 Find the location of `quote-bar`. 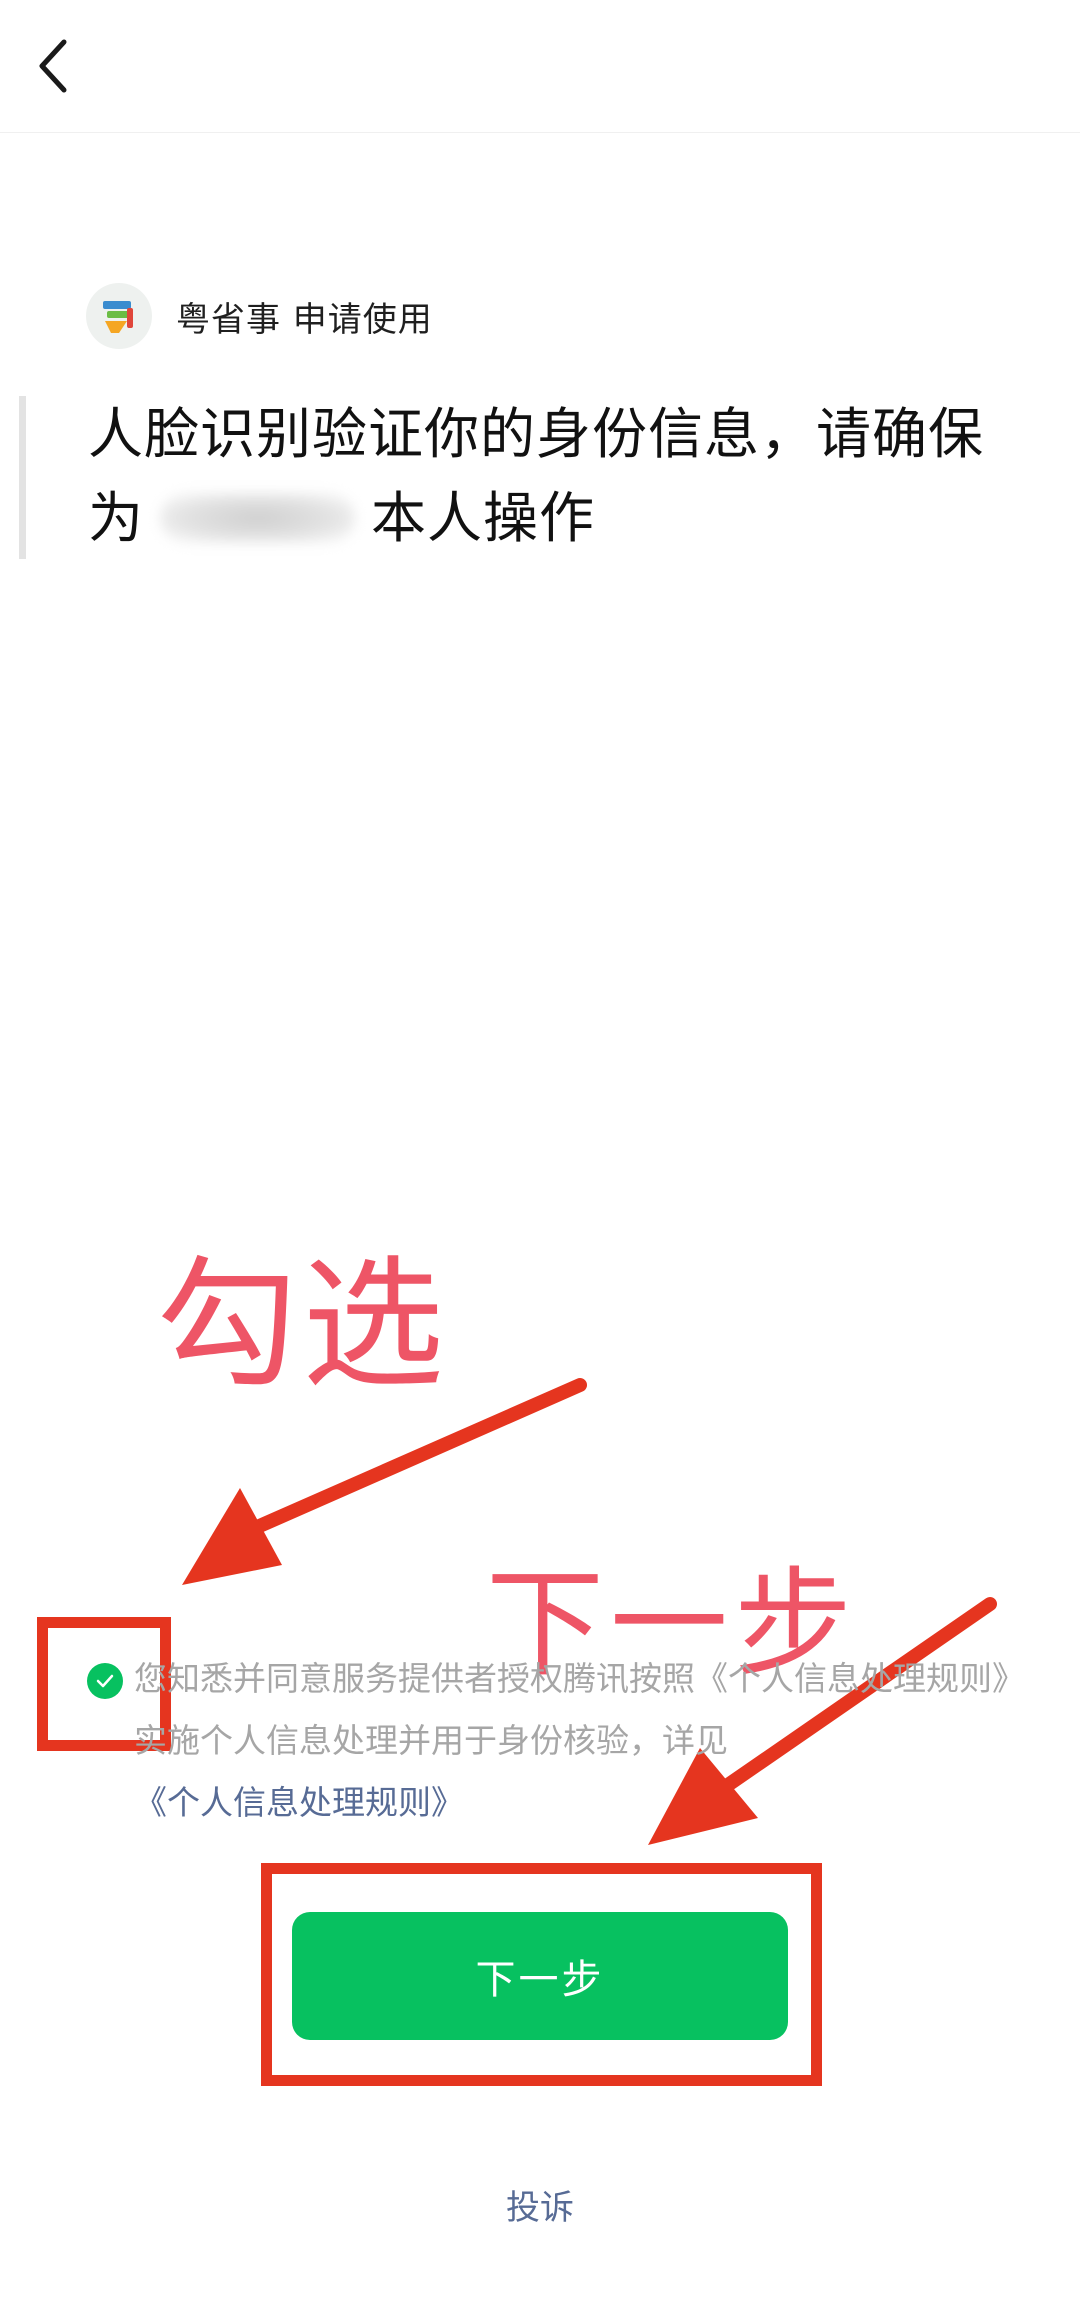

quote-bar is located at coordinates (22, 477).